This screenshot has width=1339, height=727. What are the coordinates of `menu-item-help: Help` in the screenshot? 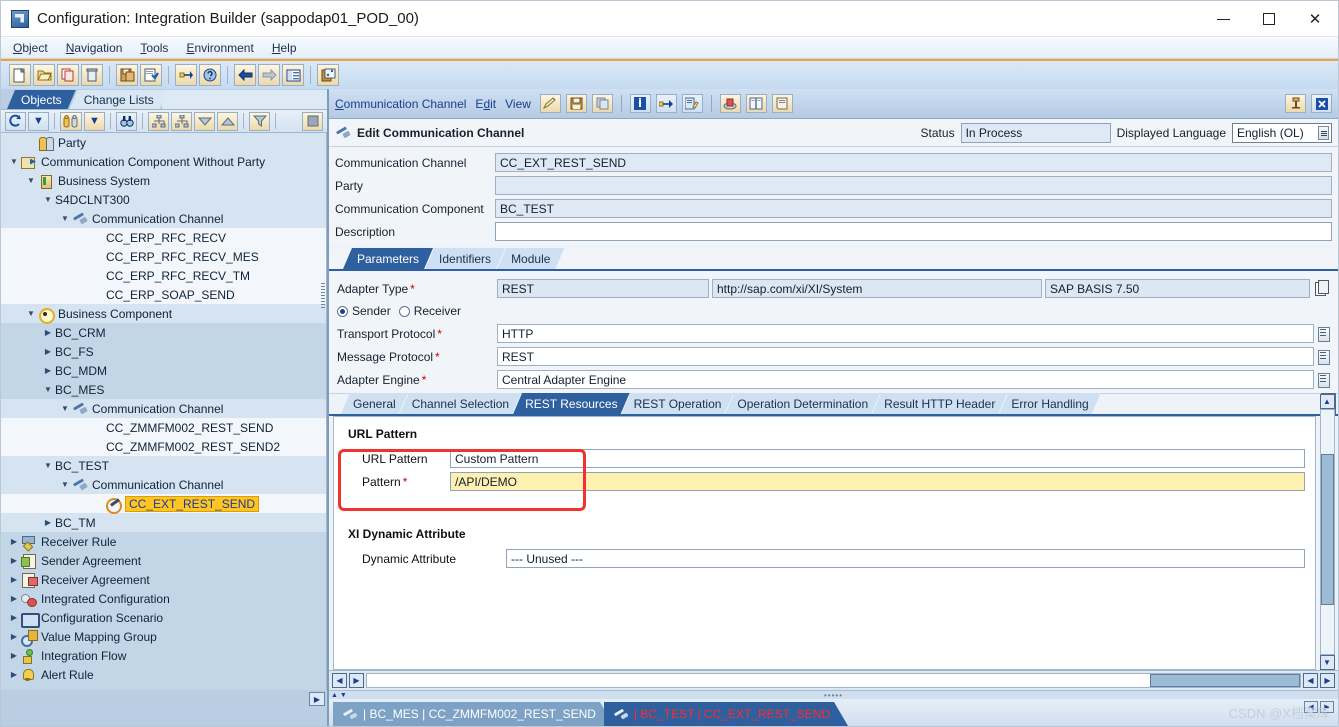 It's located at (284, 48).